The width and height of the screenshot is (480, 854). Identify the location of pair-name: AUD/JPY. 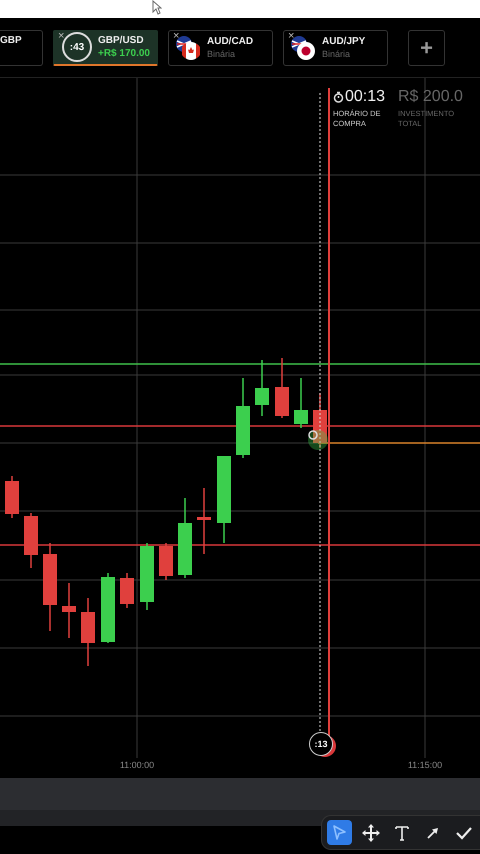
(344, 41).